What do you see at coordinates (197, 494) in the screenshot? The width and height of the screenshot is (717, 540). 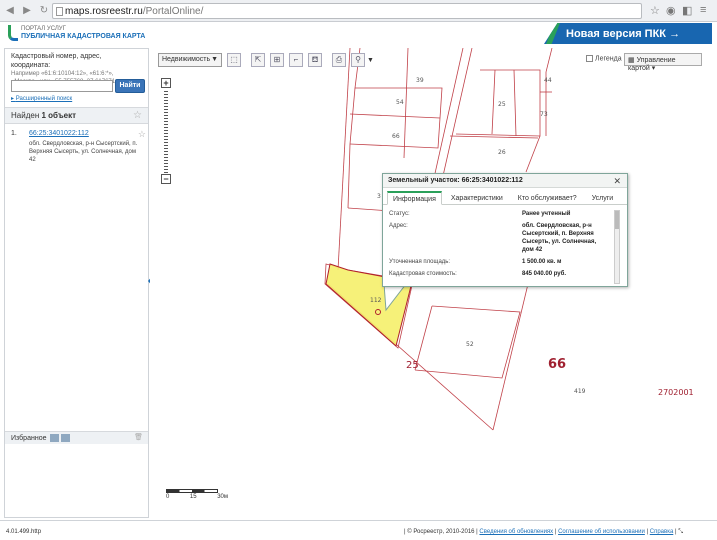 I see `scale-bar: 0 15 30м` at bounding box center [197, 494].